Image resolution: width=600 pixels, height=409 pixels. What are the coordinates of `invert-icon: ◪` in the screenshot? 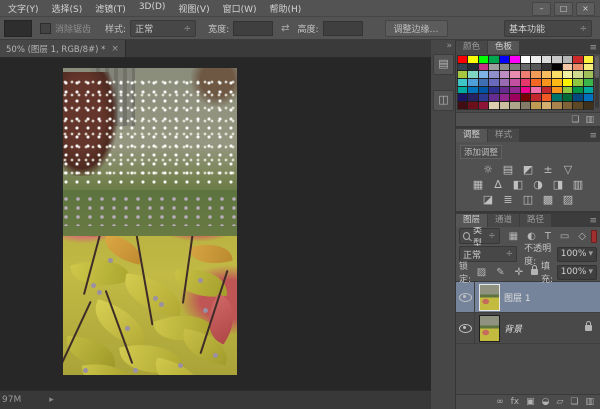 It's located at (488, 199).